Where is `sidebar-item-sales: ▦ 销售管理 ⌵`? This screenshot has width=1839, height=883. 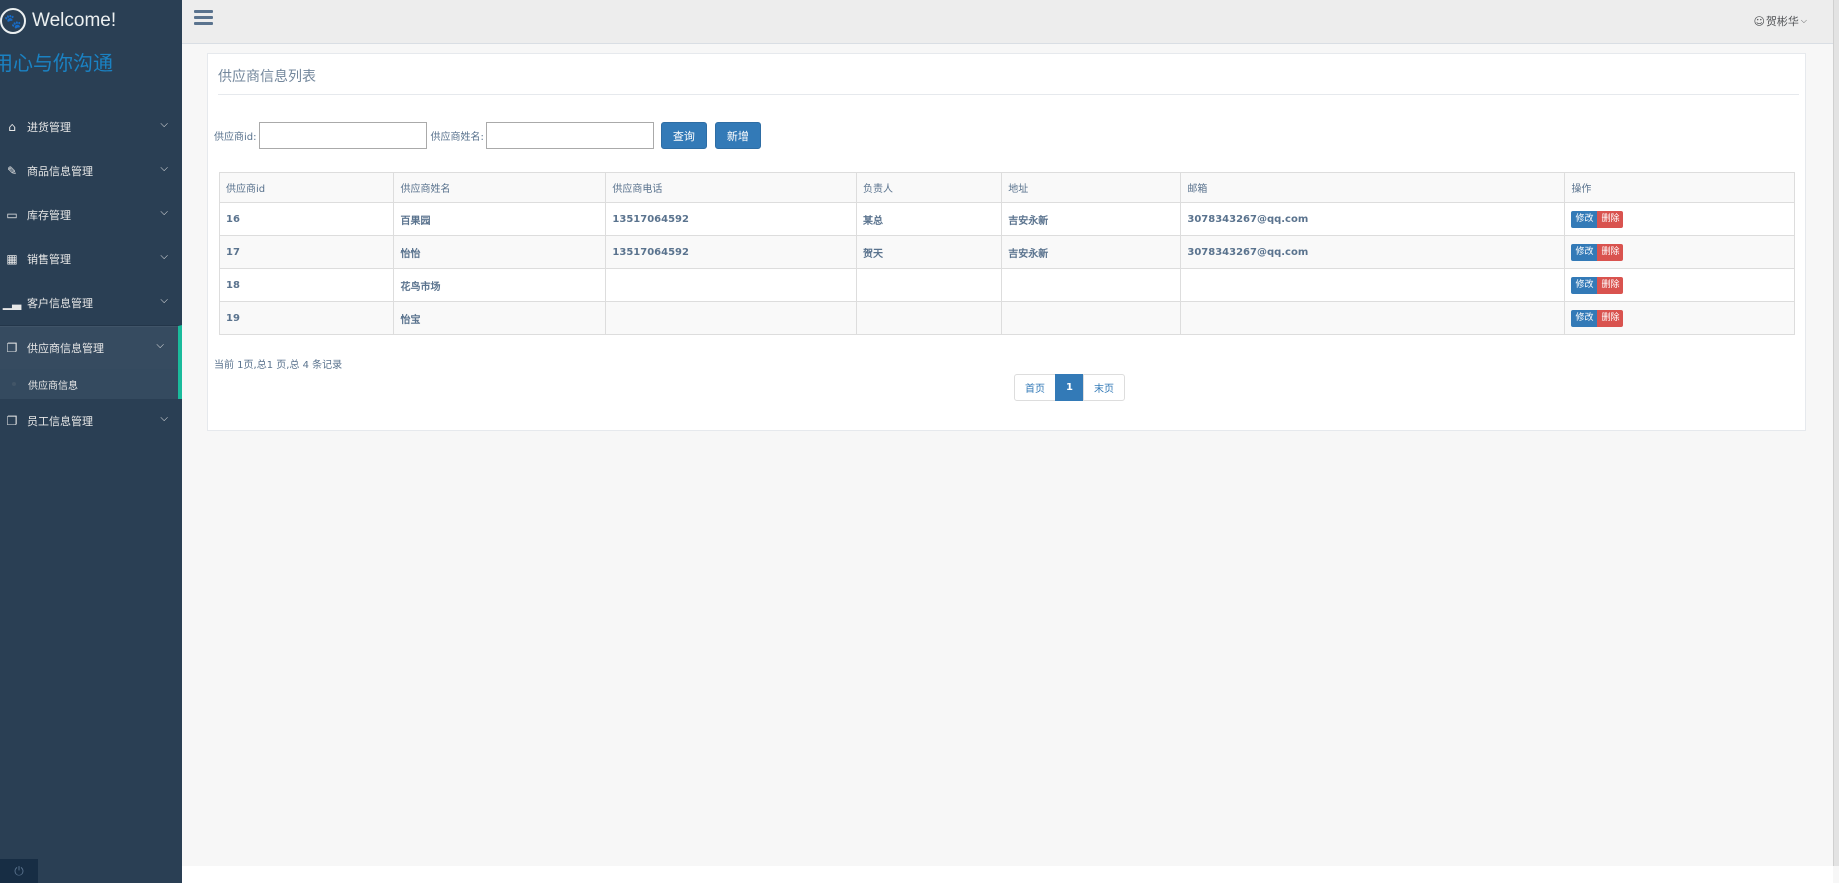
sidebar-item-sales: ▦ 销售管理 ⌵ is located at coordinates (91, 259).